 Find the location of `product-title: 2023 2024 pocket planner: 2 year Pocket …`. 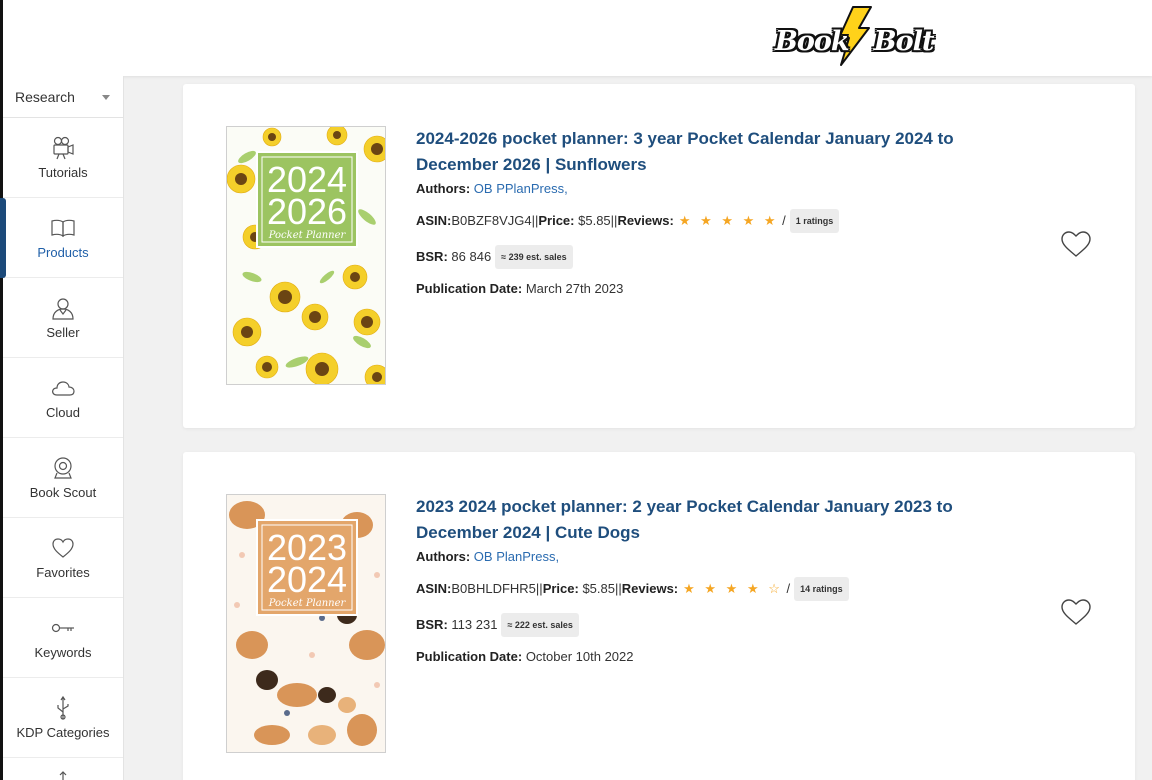

product-title: 2023 2024 pocket planner: 2 year Pocket … is located at coordinates (696, 520).